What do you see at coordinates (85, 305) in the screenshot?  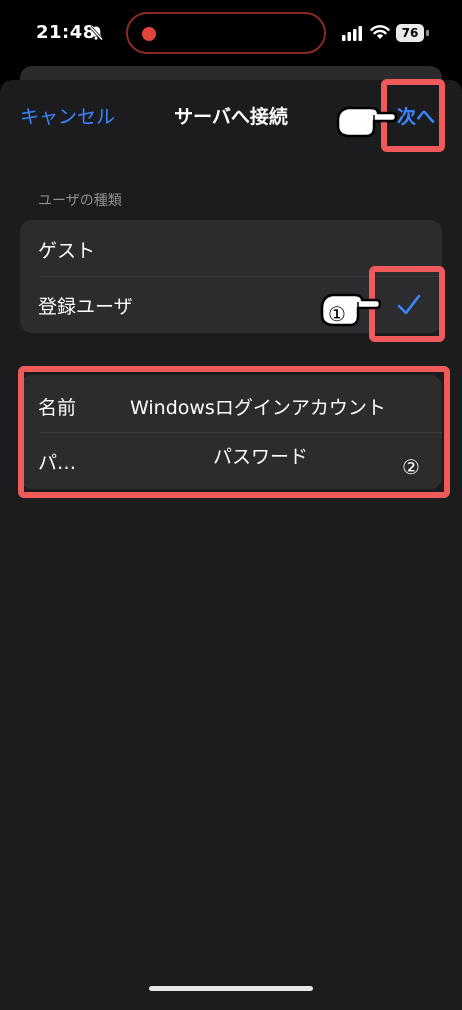 I see `user-type-option-registered: 登録ユーザ` at bounding box center [85, 305].